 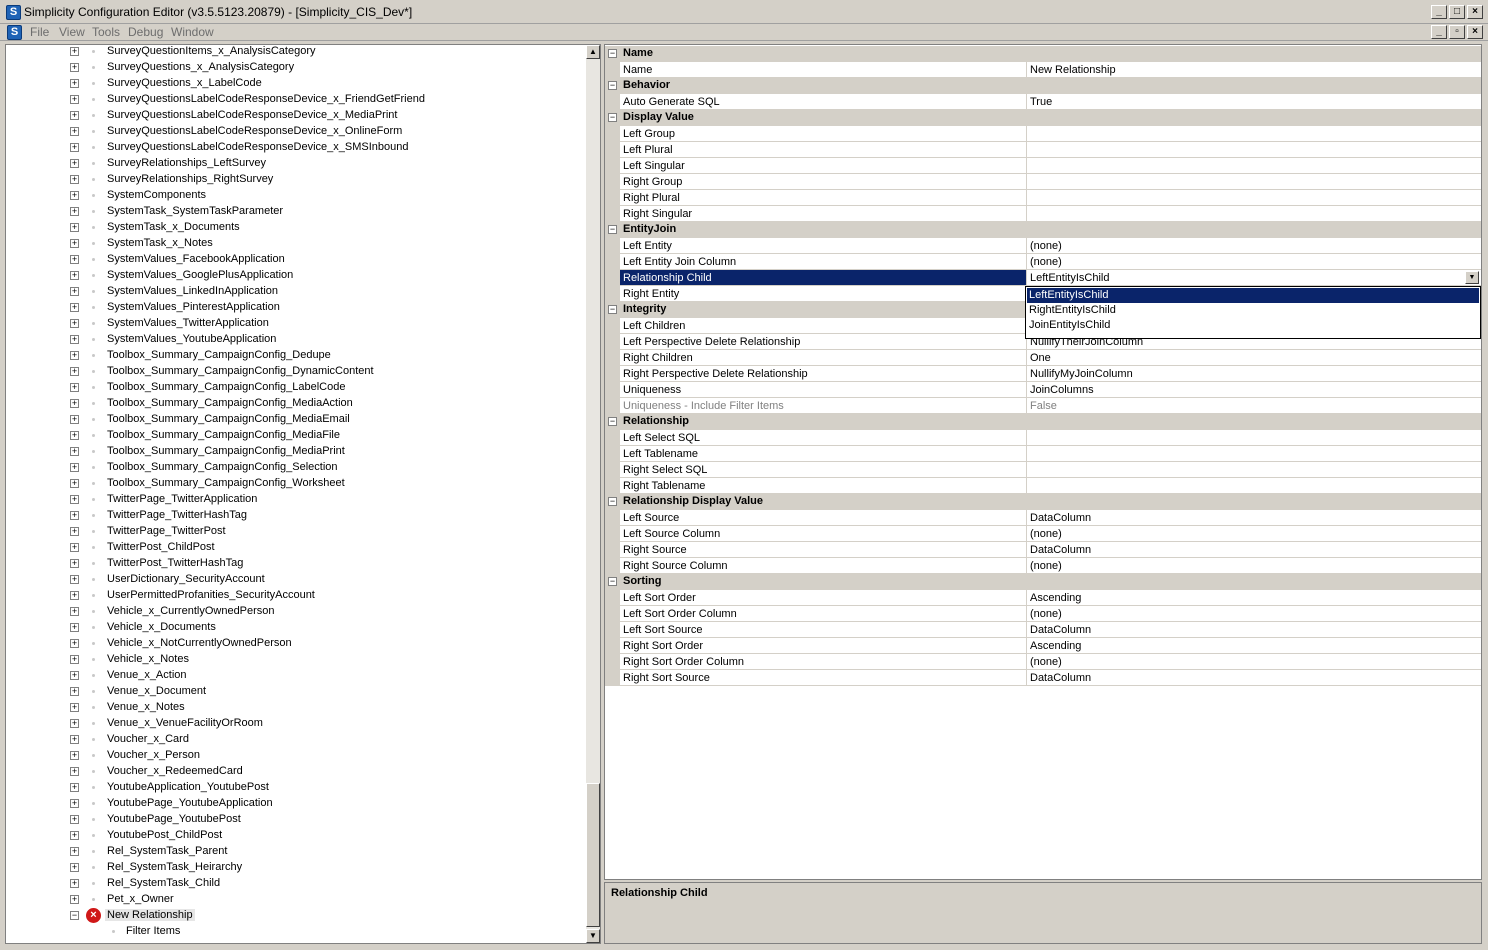 What do you see at coordinates (296, 820) in the screenshot?
I see `tree-node: + YoutubePage_YoutubePost` at bounding box center [296, 820].